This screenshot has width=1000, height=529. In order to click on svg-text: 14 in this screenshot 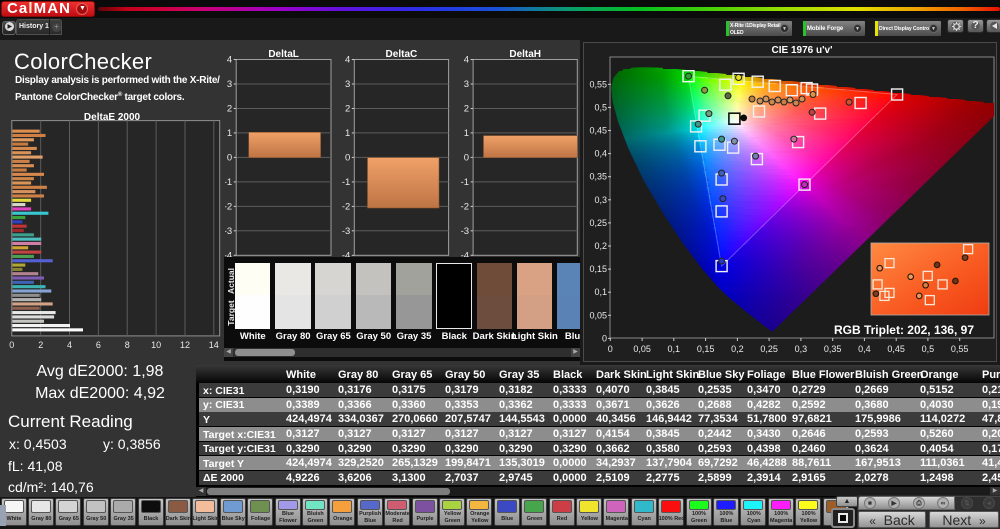, I will do `click(214, 345)`.